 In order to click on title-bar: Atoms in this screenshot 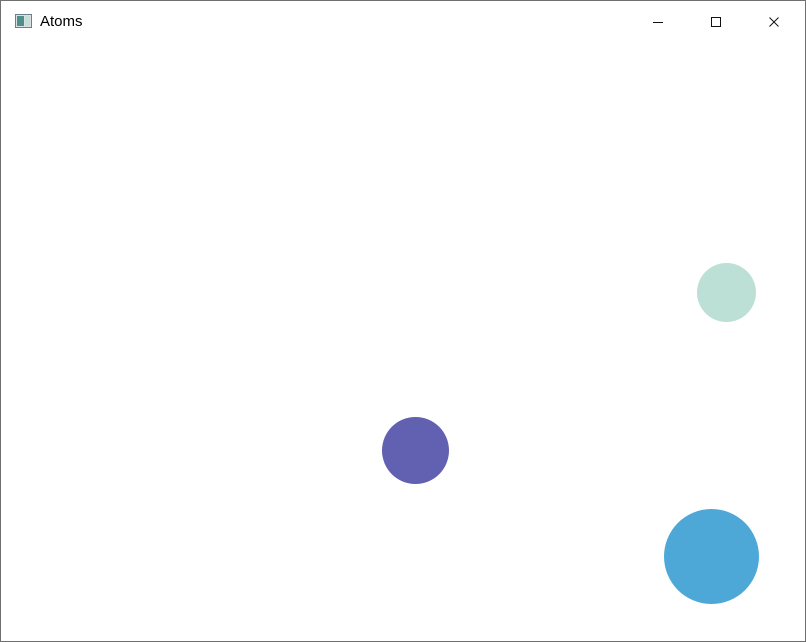, I will do `click(403, 22)`.